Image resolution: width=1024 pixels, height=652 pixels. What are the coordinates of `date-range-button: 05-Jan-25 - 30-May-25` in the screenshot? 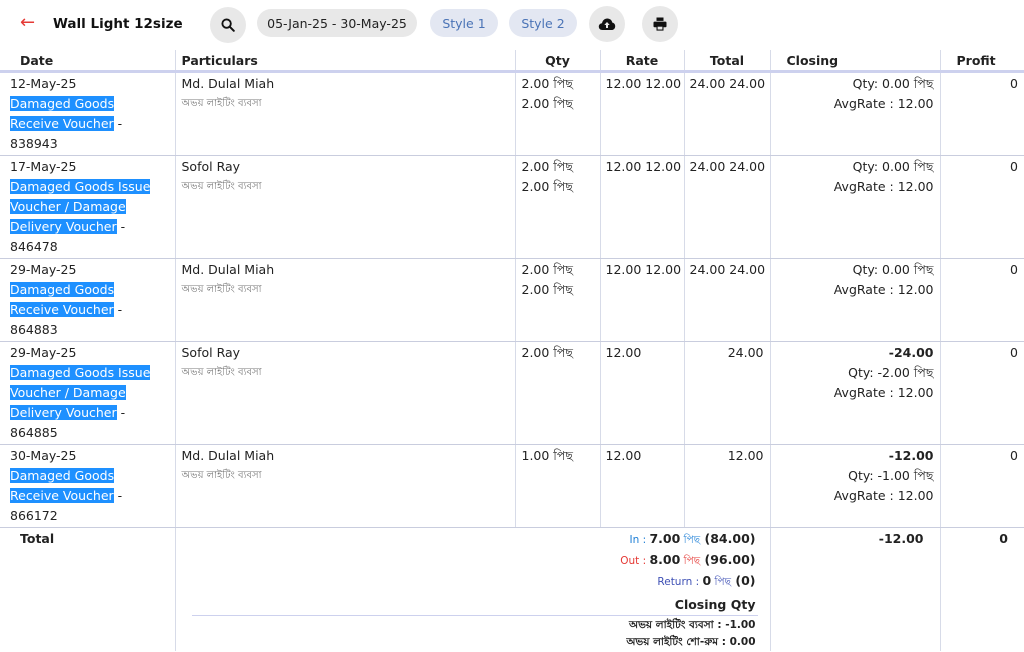 It's located at (337, 23).